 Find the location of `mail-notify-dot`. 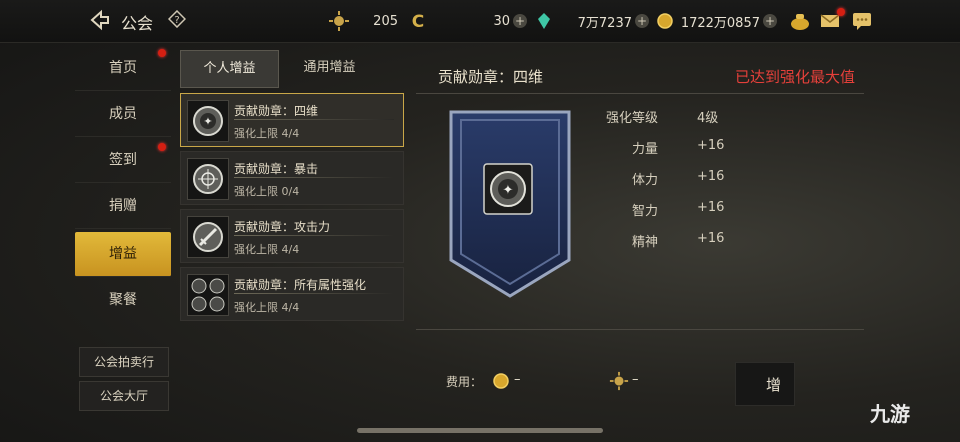

mail-notify-dot is located at coordinates (841, 12).